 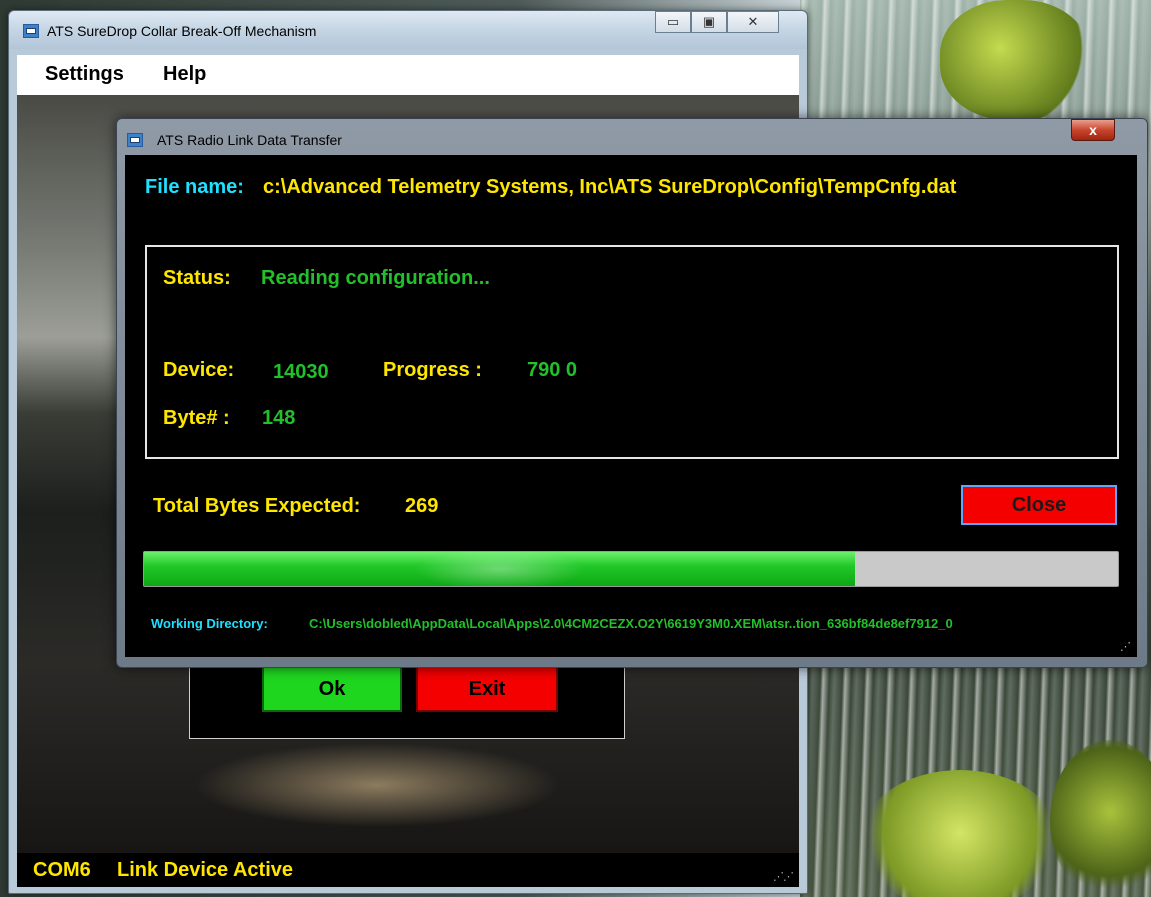 What do you see at coordinates (279, 418) in the screenshot?
I see `byte-value: 148` at bounding box center [279, 418].